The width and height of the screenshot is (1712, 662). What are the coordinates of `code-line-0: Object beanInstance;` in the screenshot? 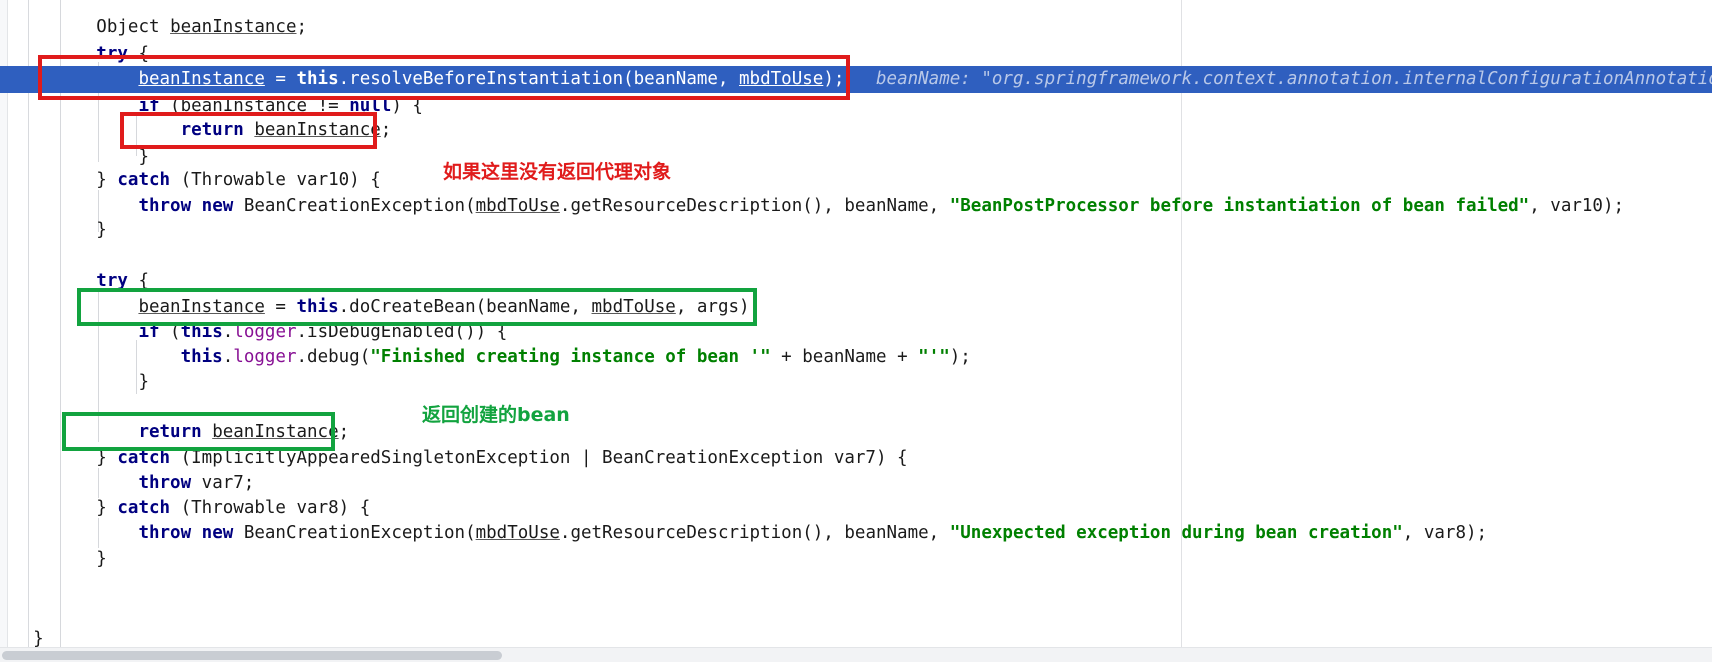 It's located at (856, 27).